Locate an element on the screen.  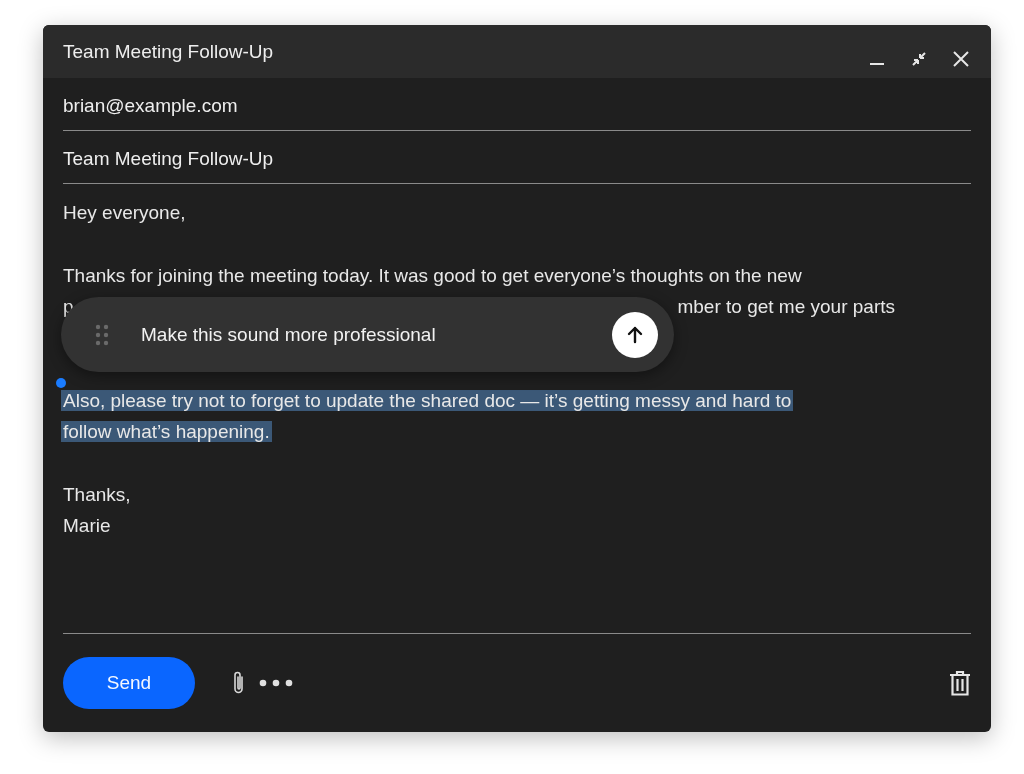
signoff-text: Marie is located at coordinates (87, 526).